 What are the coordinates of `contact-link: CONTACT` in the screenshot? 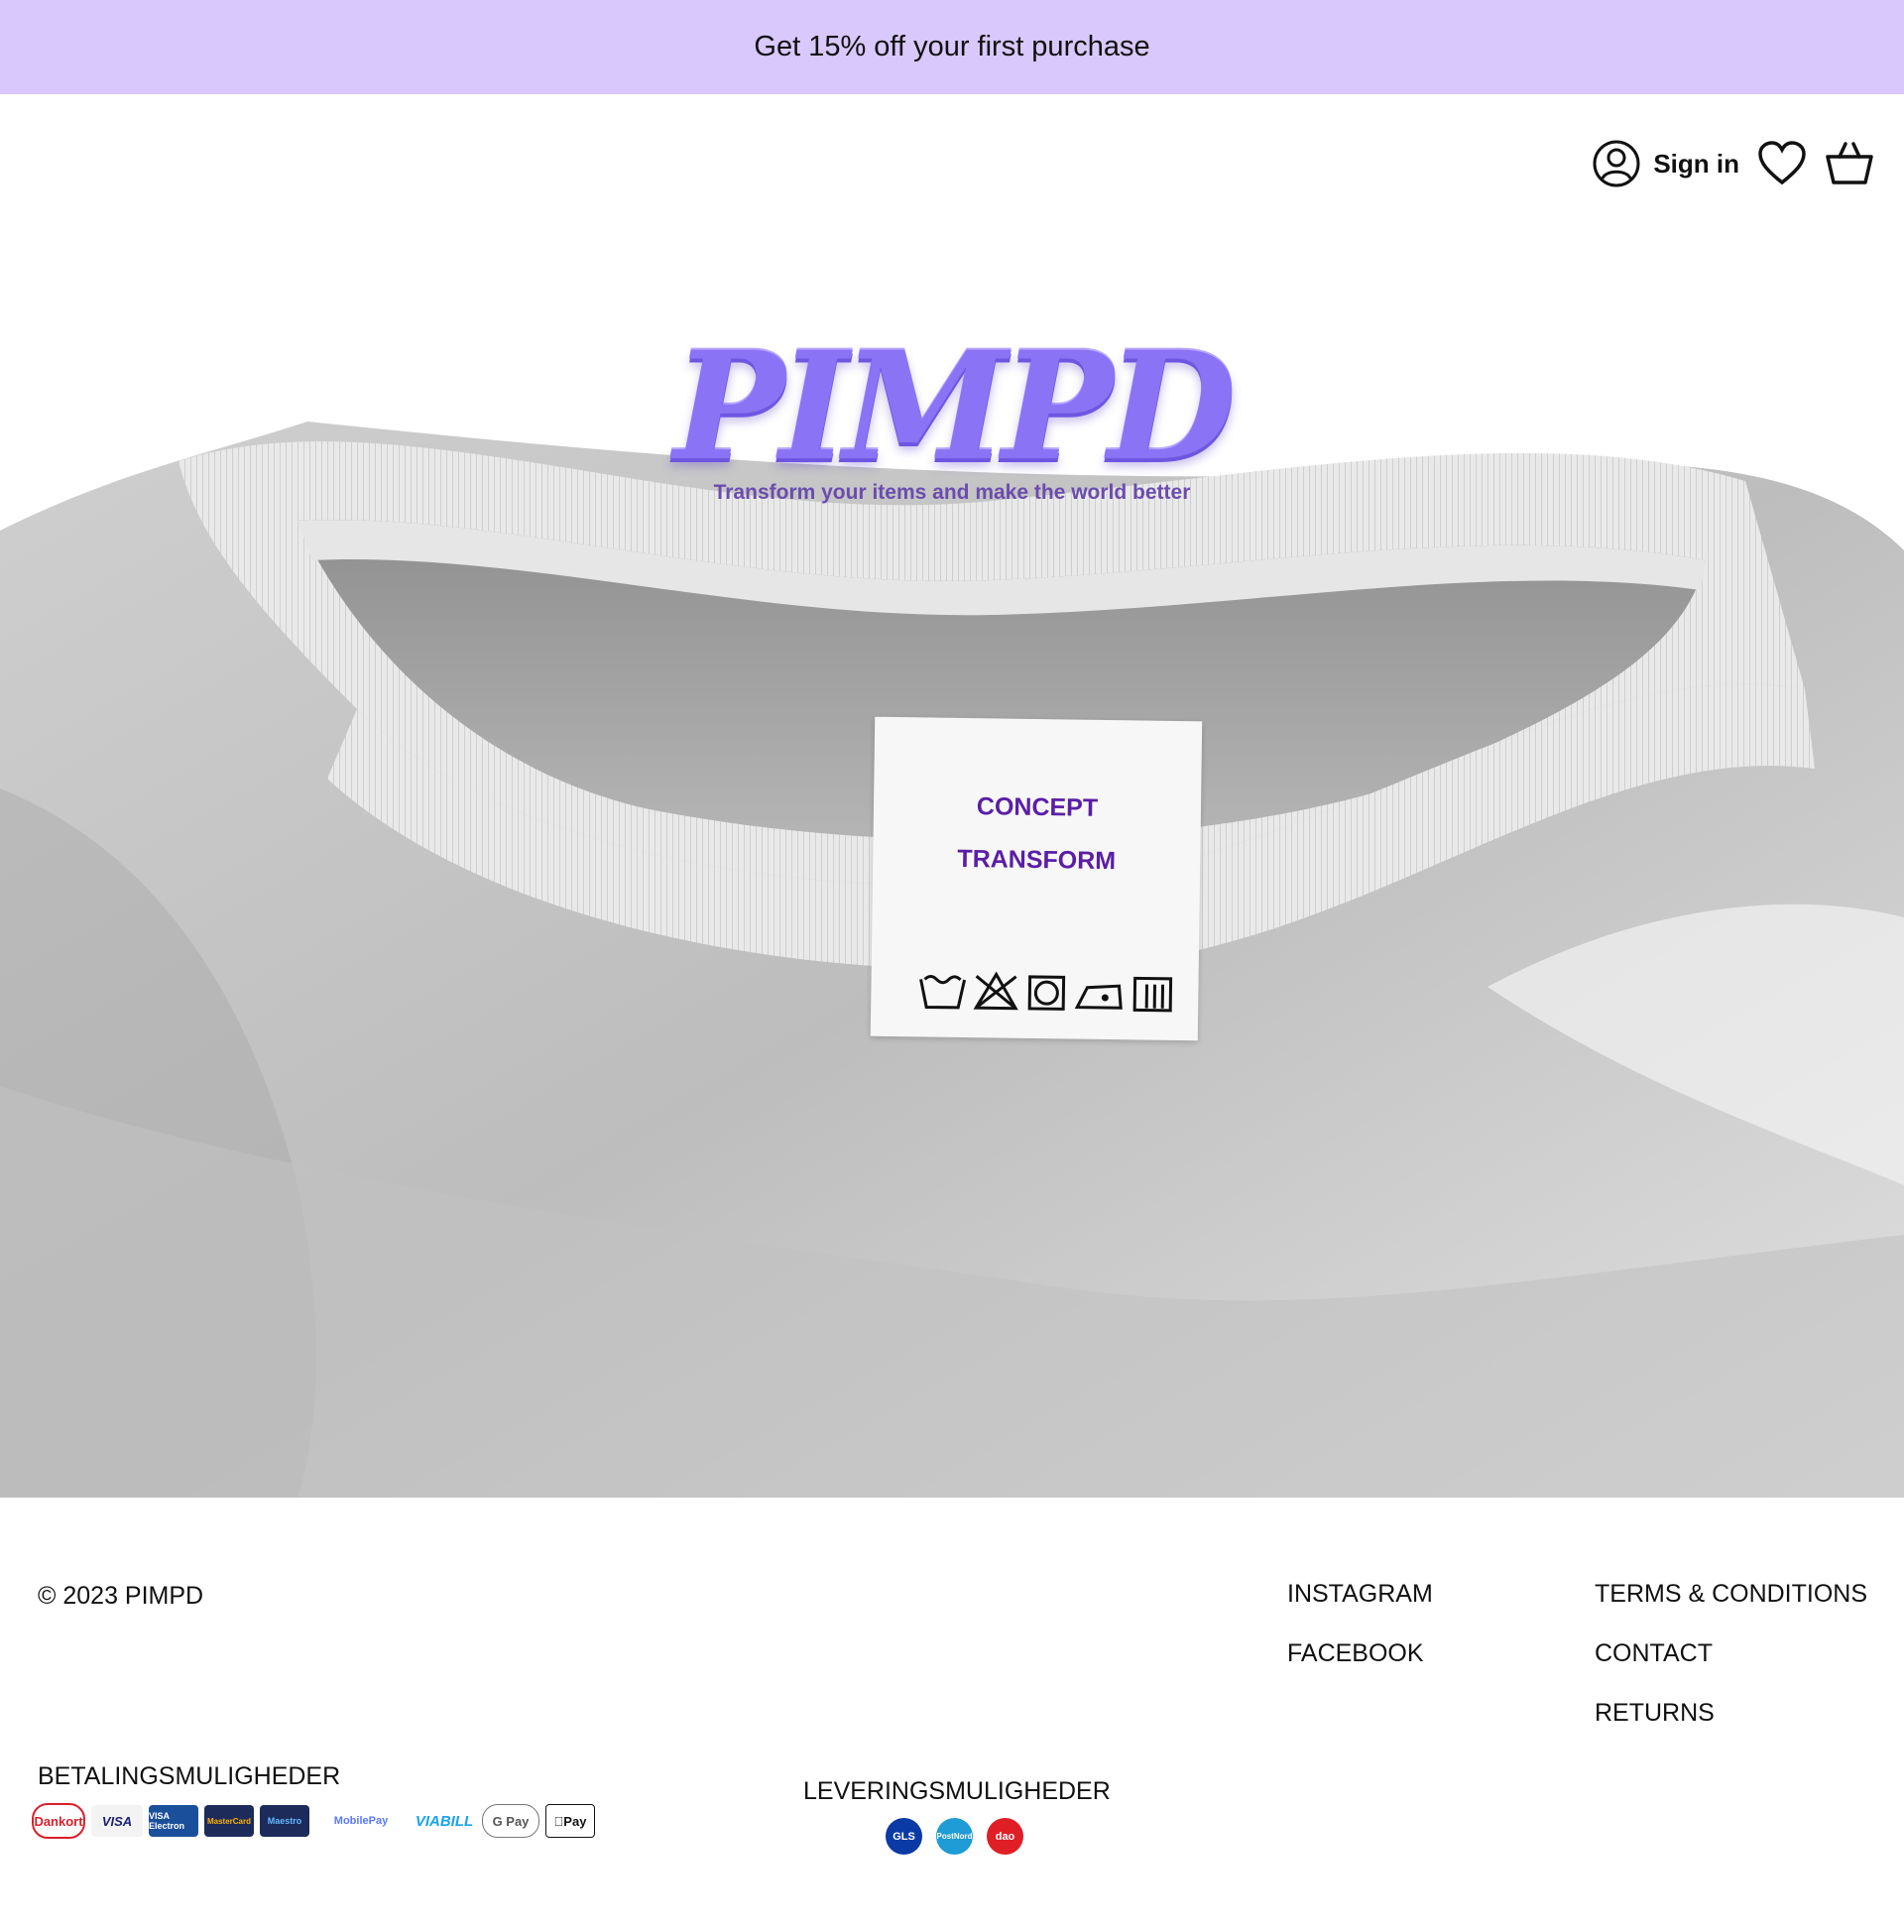 It's located at (1731, 1653).